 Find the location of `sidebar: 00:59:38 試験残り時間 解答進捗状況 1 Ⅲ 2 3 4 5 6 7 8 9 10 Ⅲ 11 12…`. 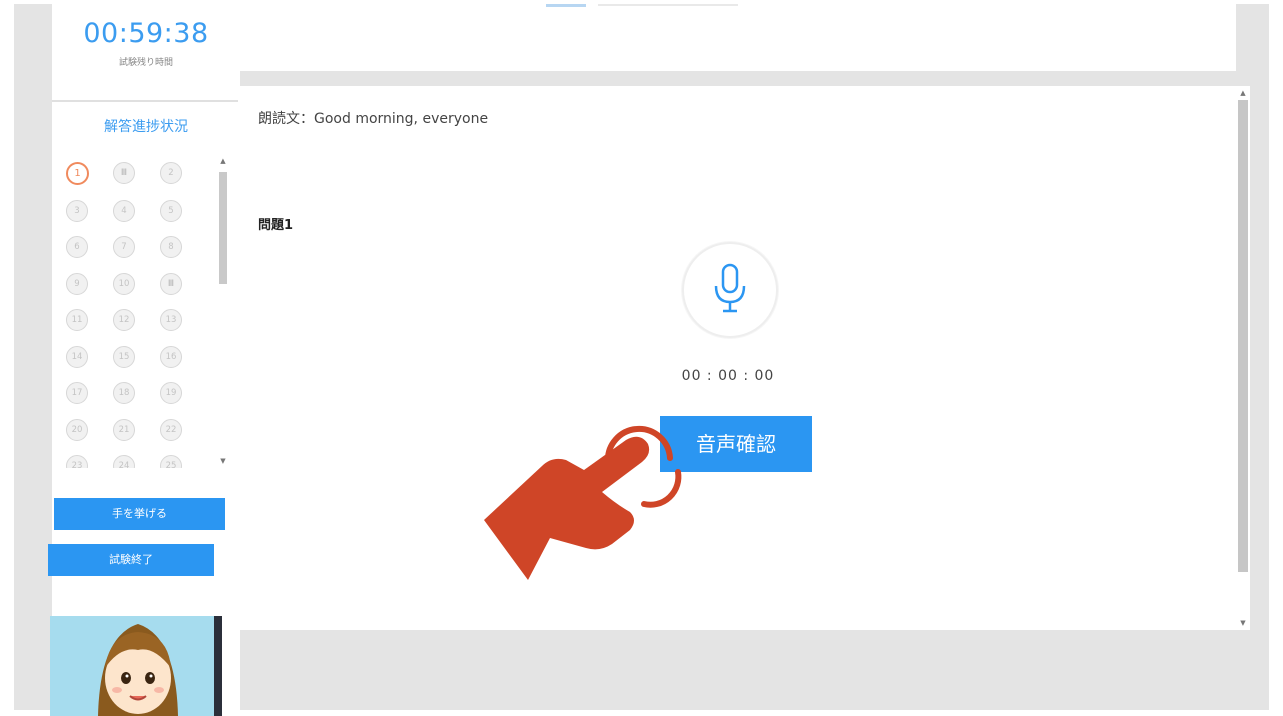

sidebar: 00:59:38 試験残り時間 解答進捗状況 1 Ⅲ 2 3 4 5 6 7 8 9 10 Ⅲ 11 12… is located at coordinates (144, 360).